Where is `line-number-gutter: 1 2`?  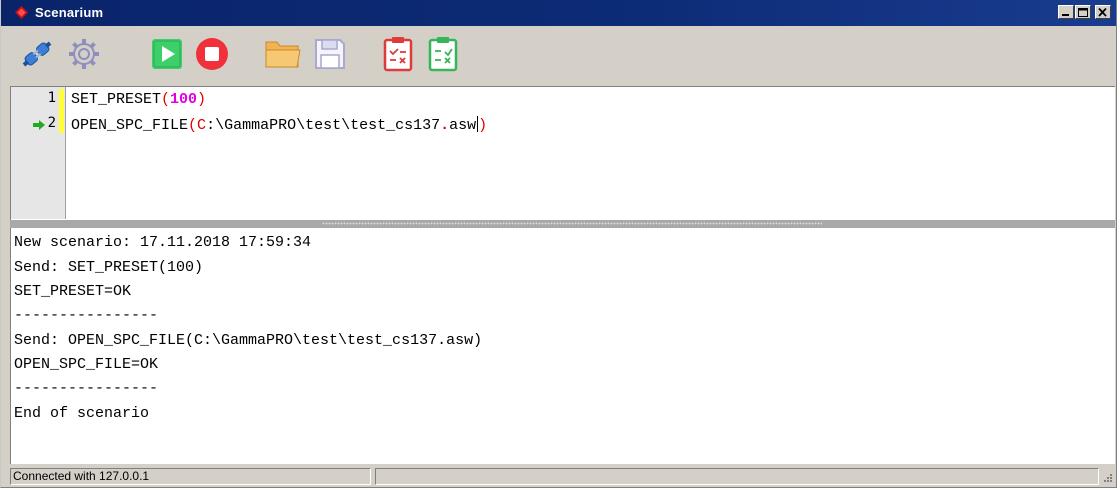
line-number-gutter: 1 2 is located at coordinates (38, 153).